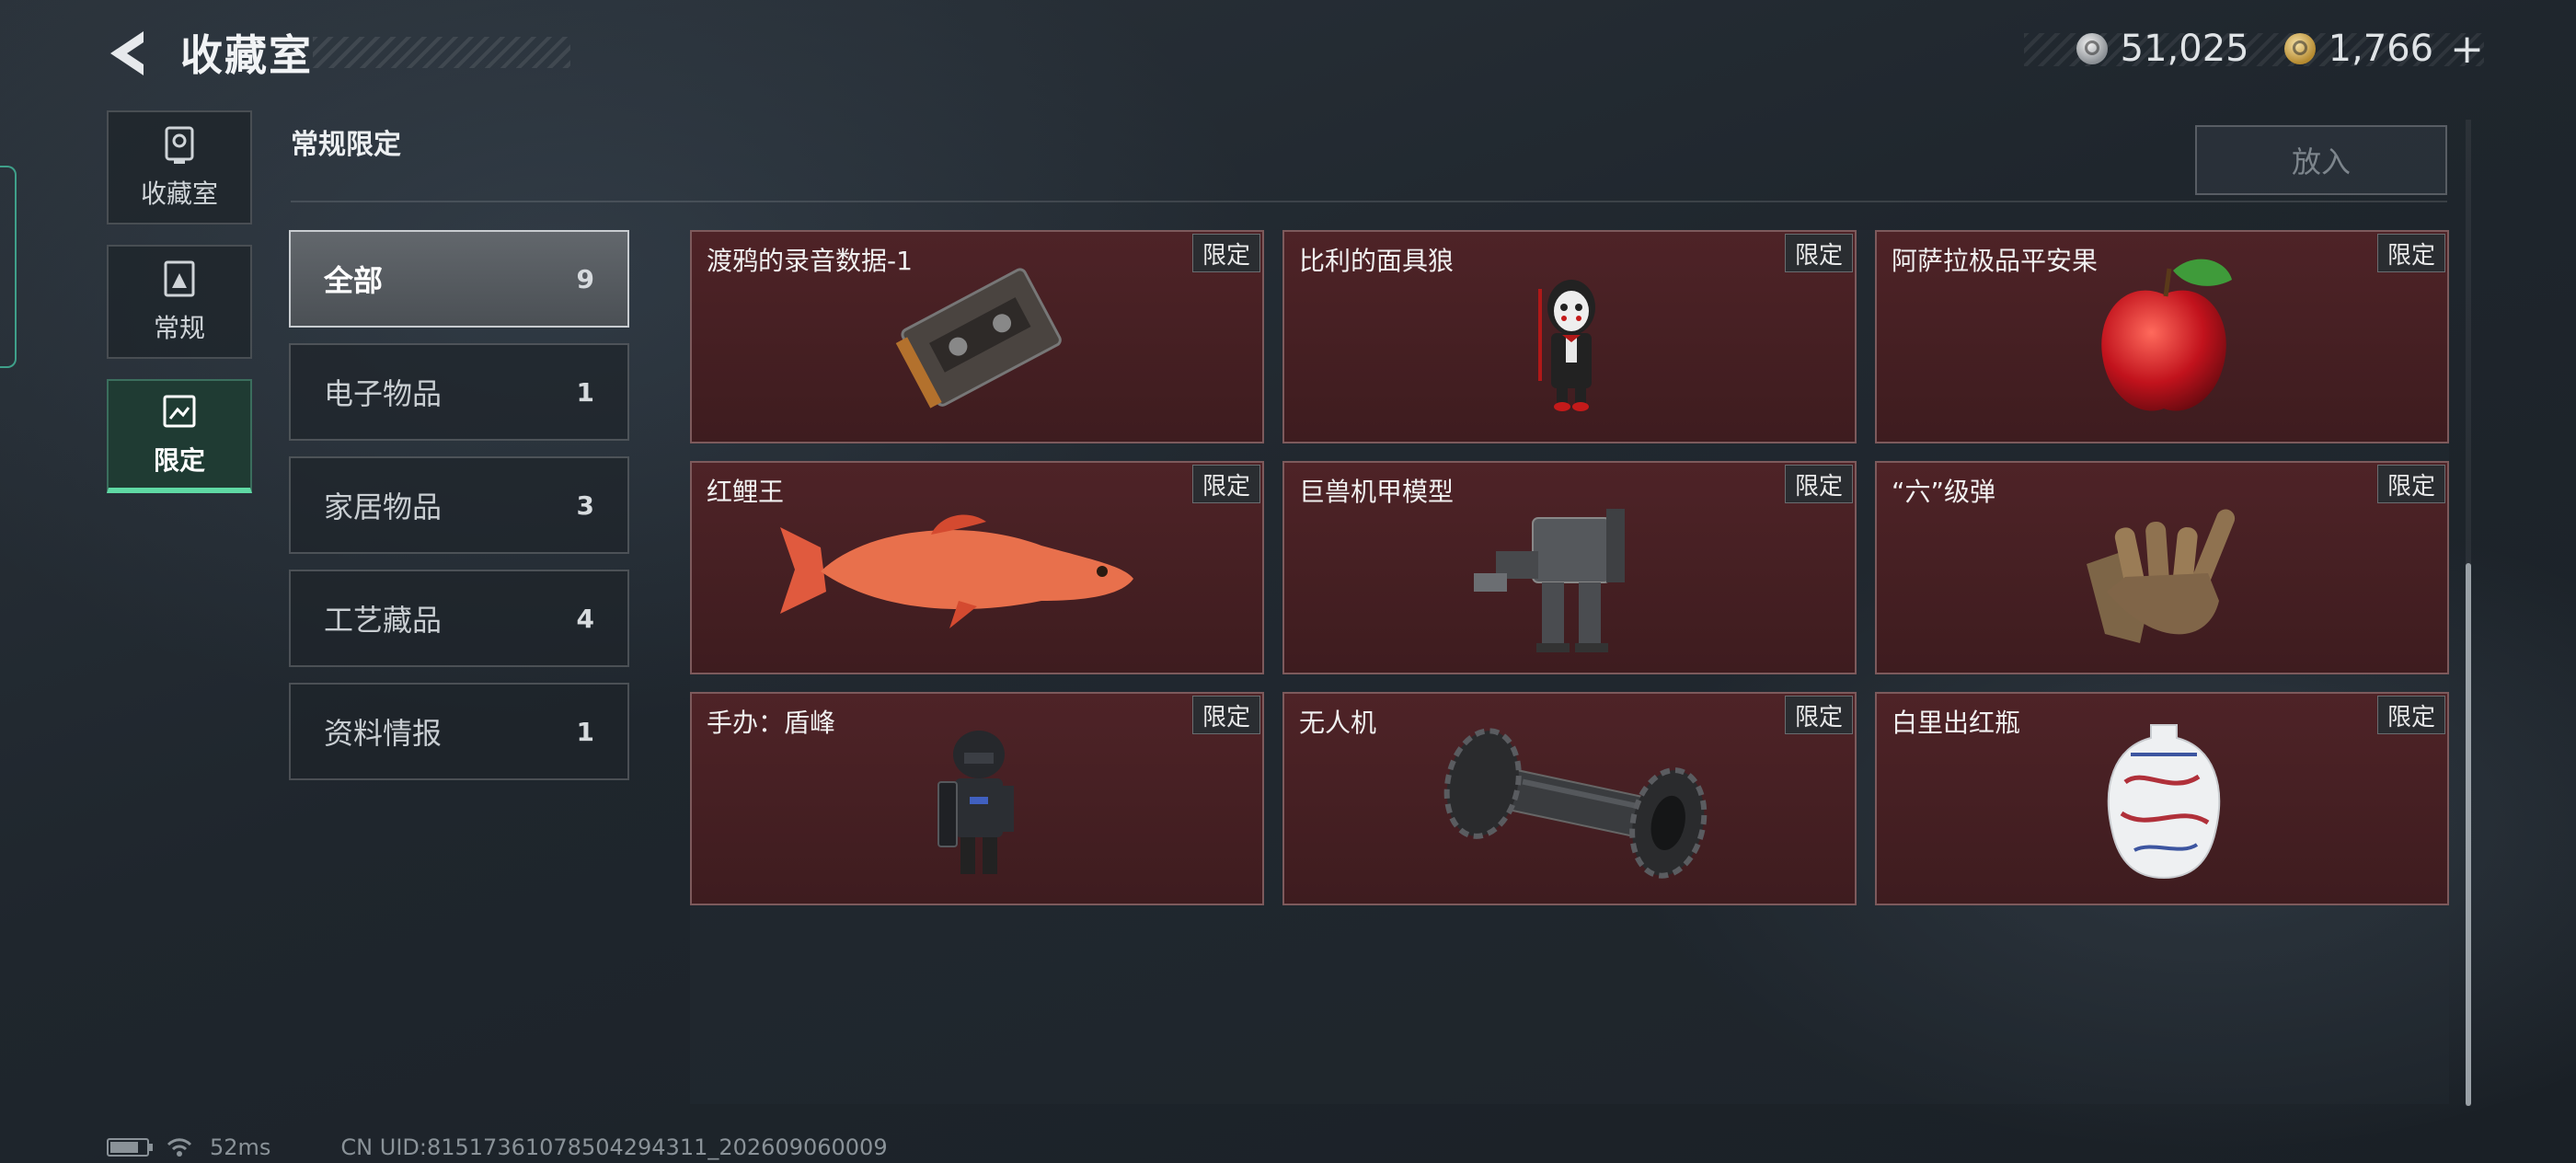 The height and width of the screenshot is (1163, 2576). Describe the element at coordinates (2162, 799) in the screenshot. I see `item-card: 白里出红瓶 限定` at that location.